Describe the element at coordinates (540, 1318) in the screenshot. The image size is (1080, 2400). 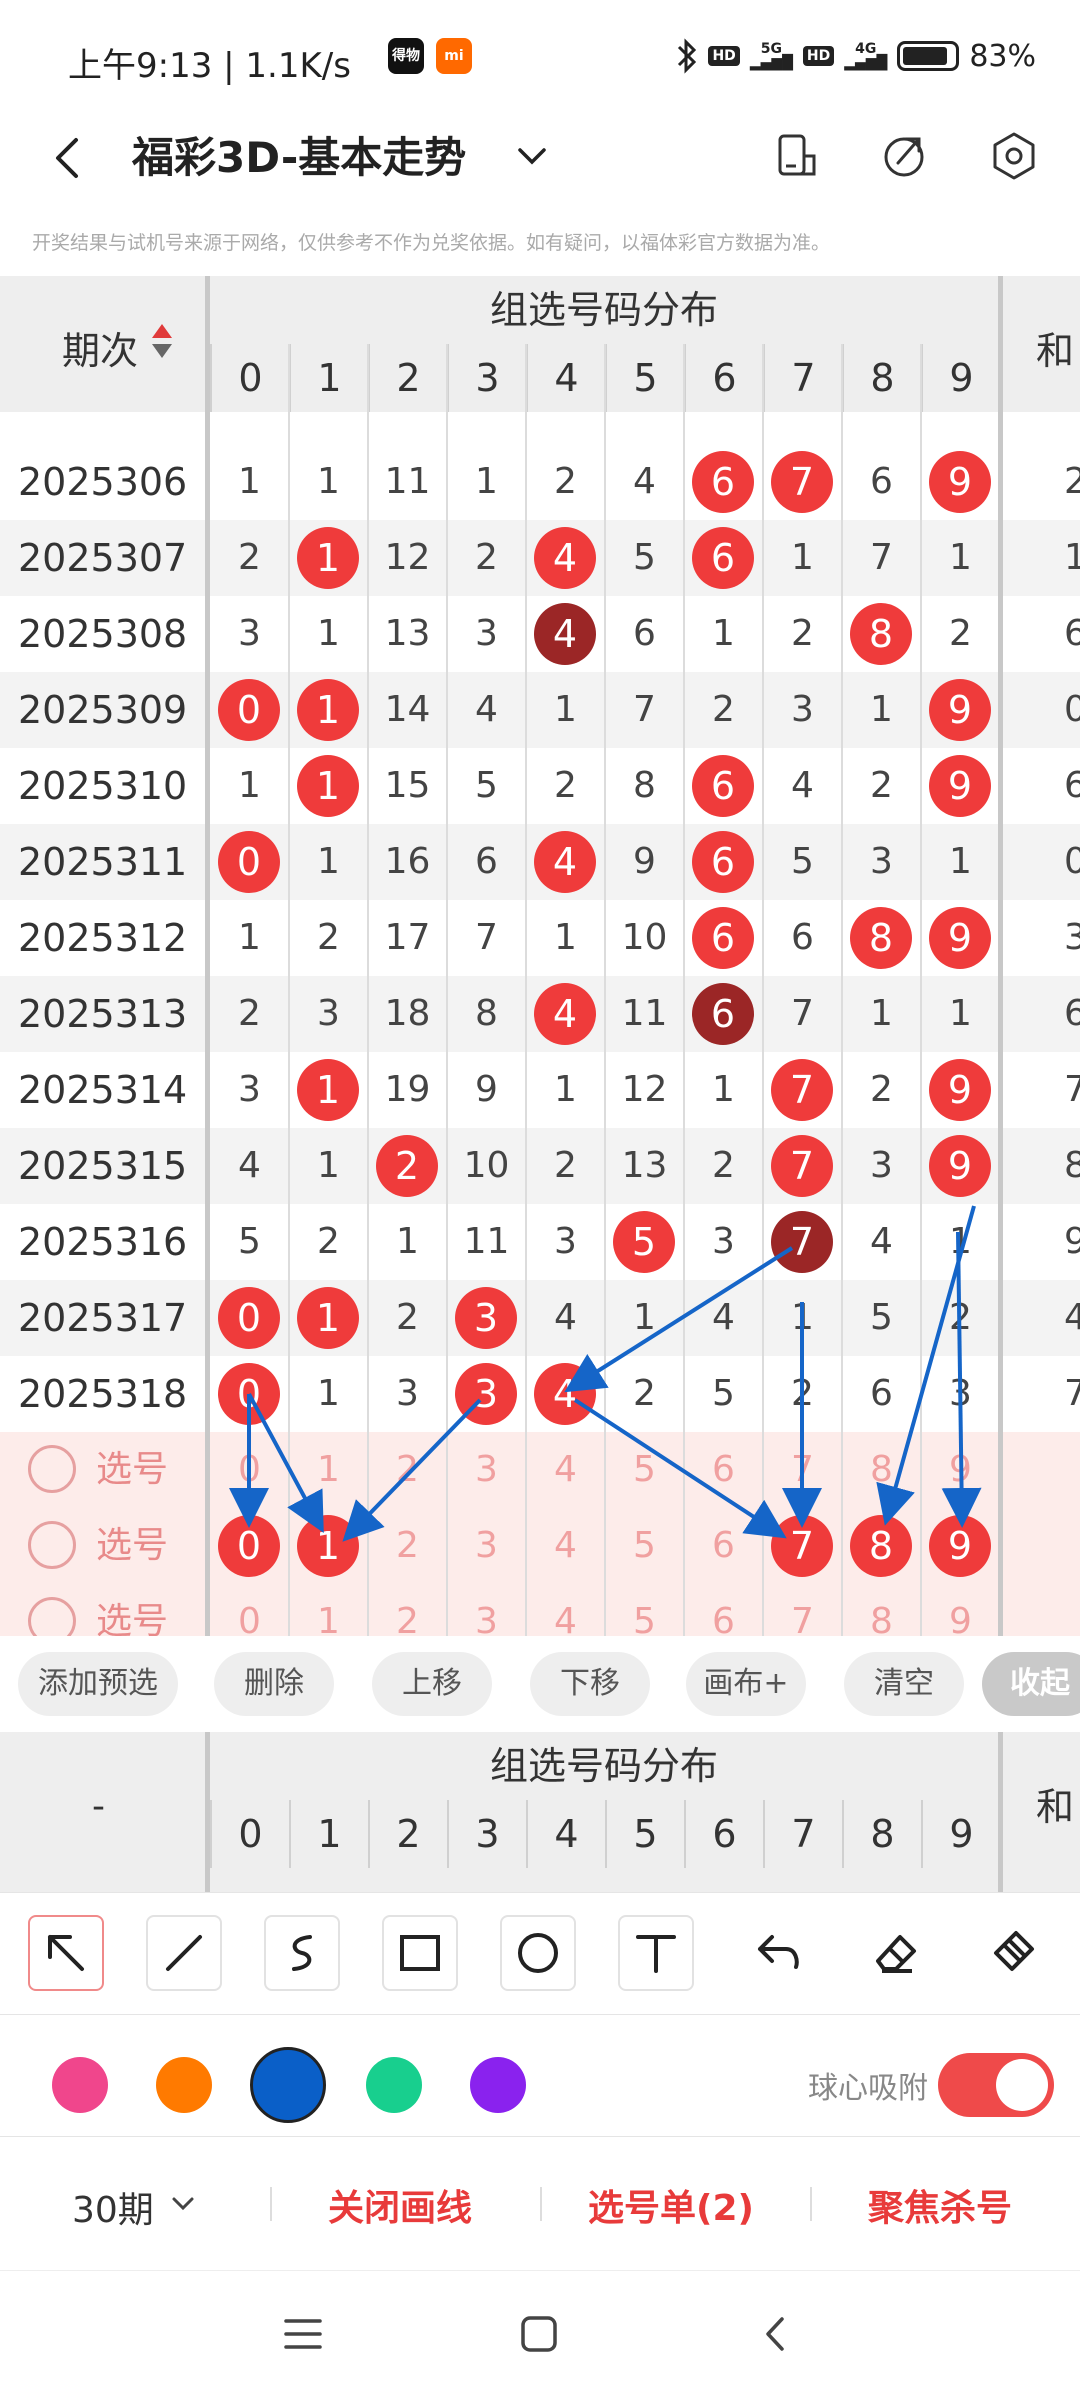
I see `table-row: 2025317 0 1 2 3 4 1 4 1 5 2 4` at that location.